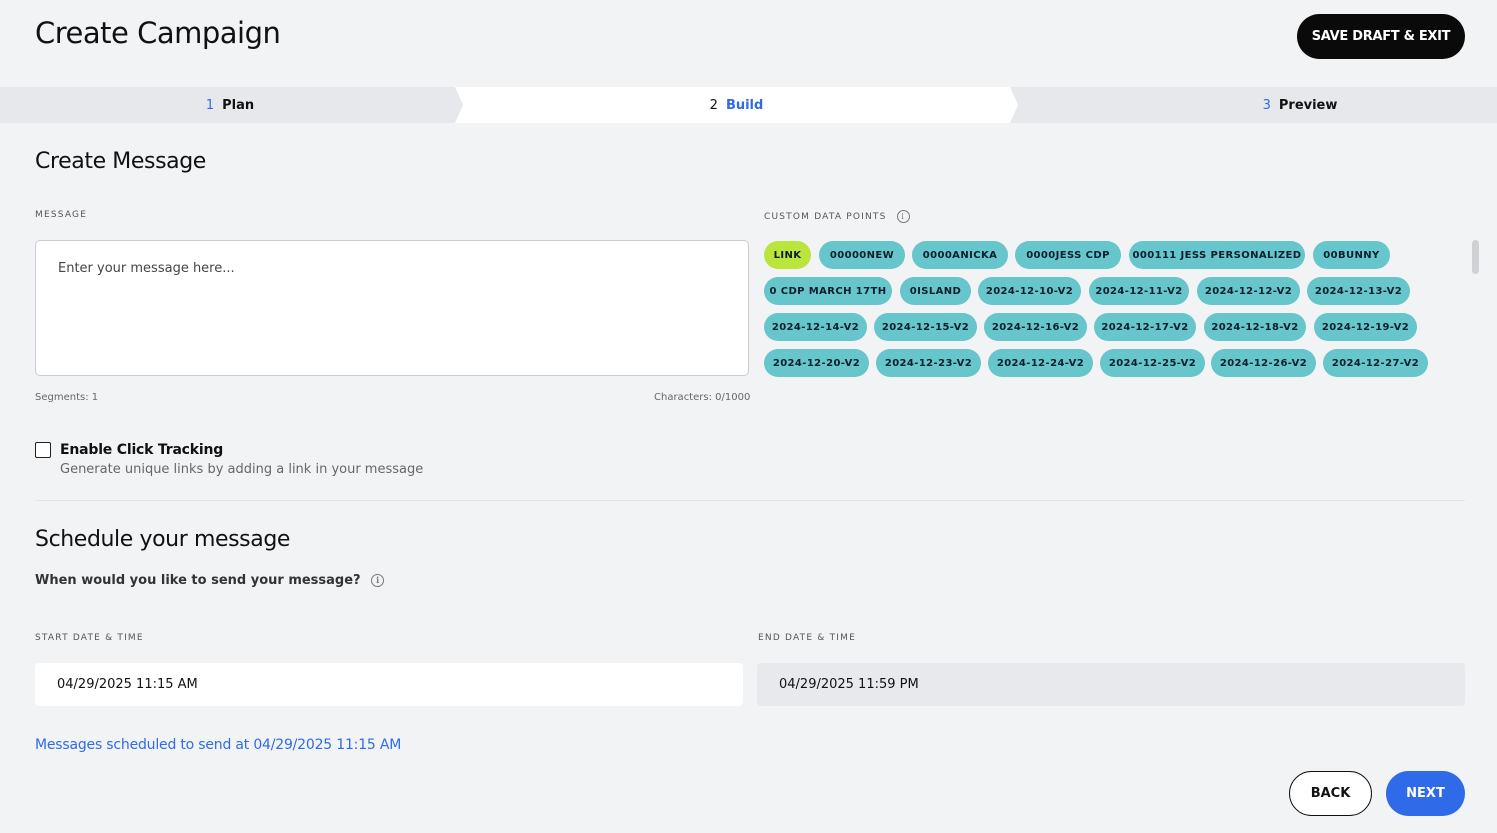 The image size is (1497, 833). Describe the element at coordinates (67, 397) in the screenshot. I see `segments-count: Segments: 1` at that location.